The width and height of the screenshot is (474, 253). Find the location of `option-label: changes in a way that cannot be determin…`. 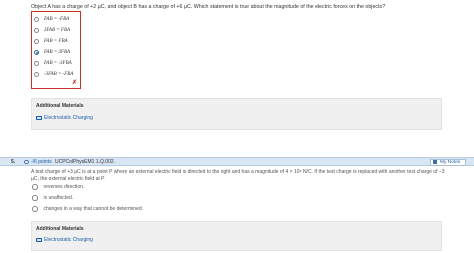

option-label: changes in a way that cannot be determin… is located at coordinates (93, 209).